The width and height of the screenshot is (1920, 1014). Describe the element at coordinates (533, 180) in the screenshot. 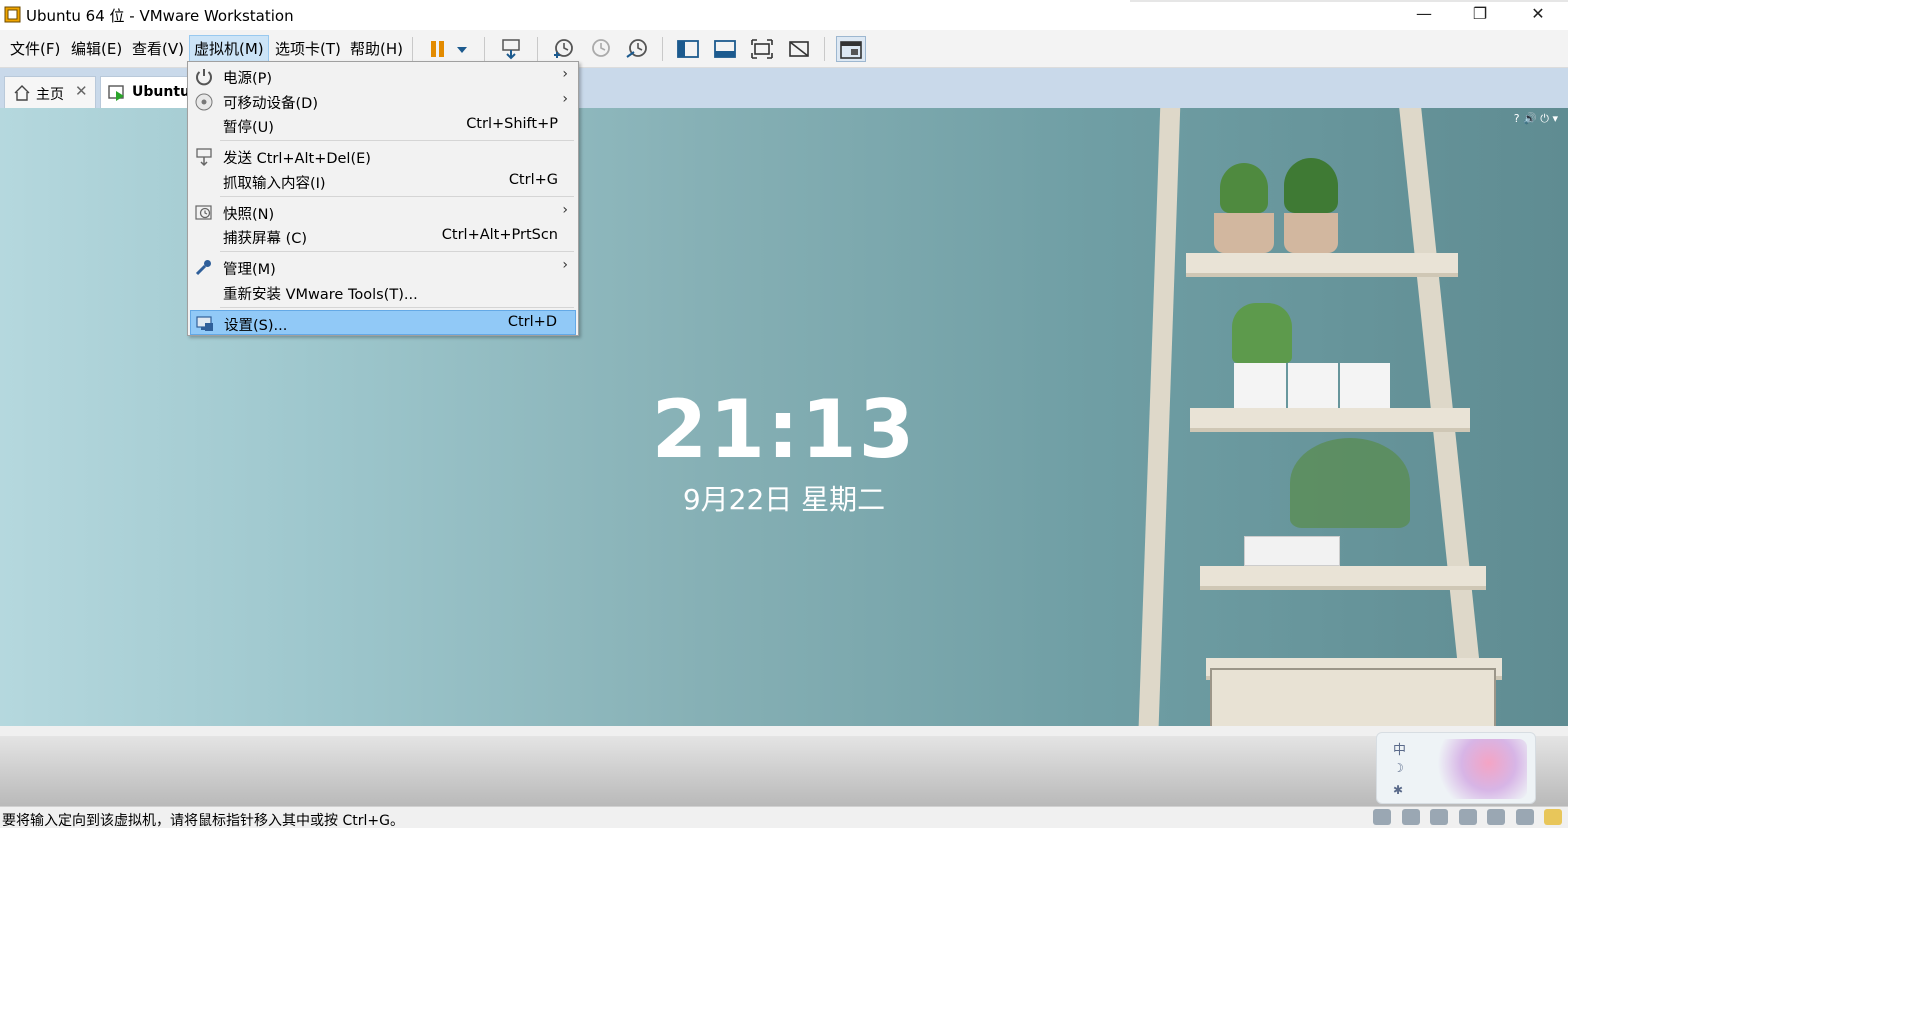

I see `menu-item-shortcut: Ctrl+G` at that location.